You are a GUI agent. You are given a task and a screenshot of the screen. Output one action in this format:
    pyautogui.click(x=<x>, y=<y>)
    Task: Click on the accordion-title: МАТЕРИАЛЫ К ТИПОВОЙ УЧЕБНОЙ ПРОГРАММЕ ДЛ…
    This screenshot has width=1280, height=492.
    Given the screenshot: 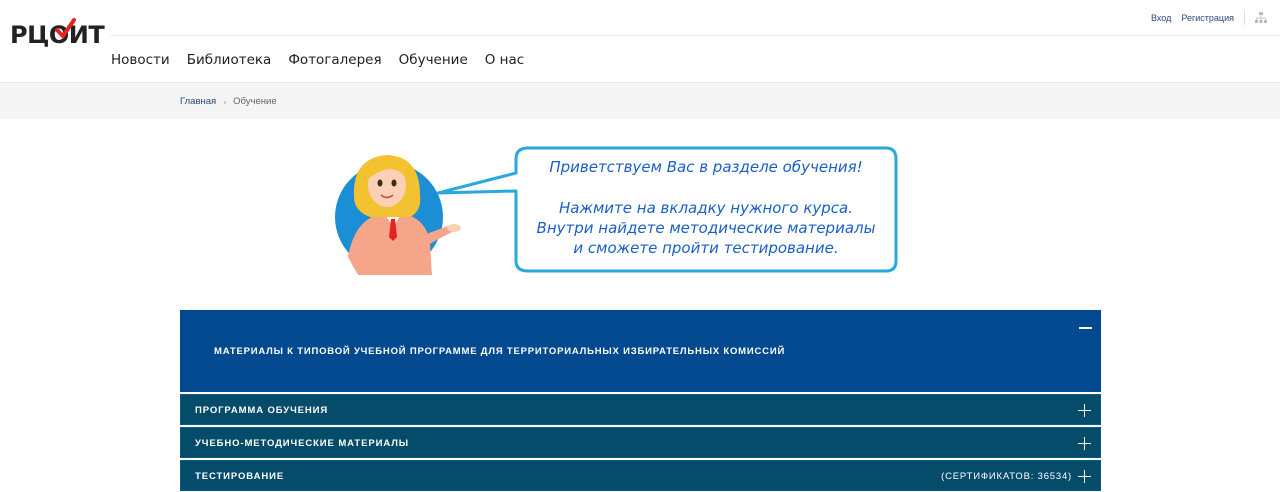 What is the action you would take?
    pyautogui.click(x=500, y=351)
    